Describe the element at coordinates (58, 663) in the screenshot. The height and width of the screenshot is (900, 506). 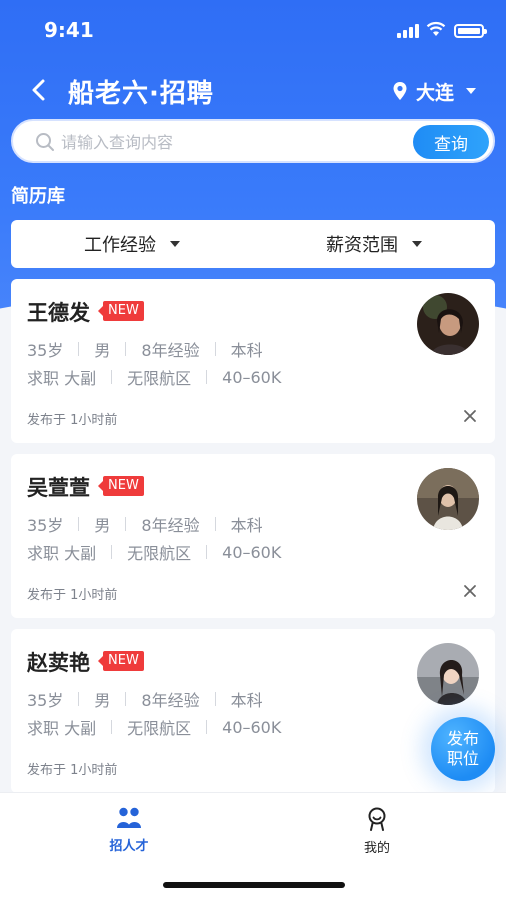
I see `candidate-name: 赵荬艳` at that location.